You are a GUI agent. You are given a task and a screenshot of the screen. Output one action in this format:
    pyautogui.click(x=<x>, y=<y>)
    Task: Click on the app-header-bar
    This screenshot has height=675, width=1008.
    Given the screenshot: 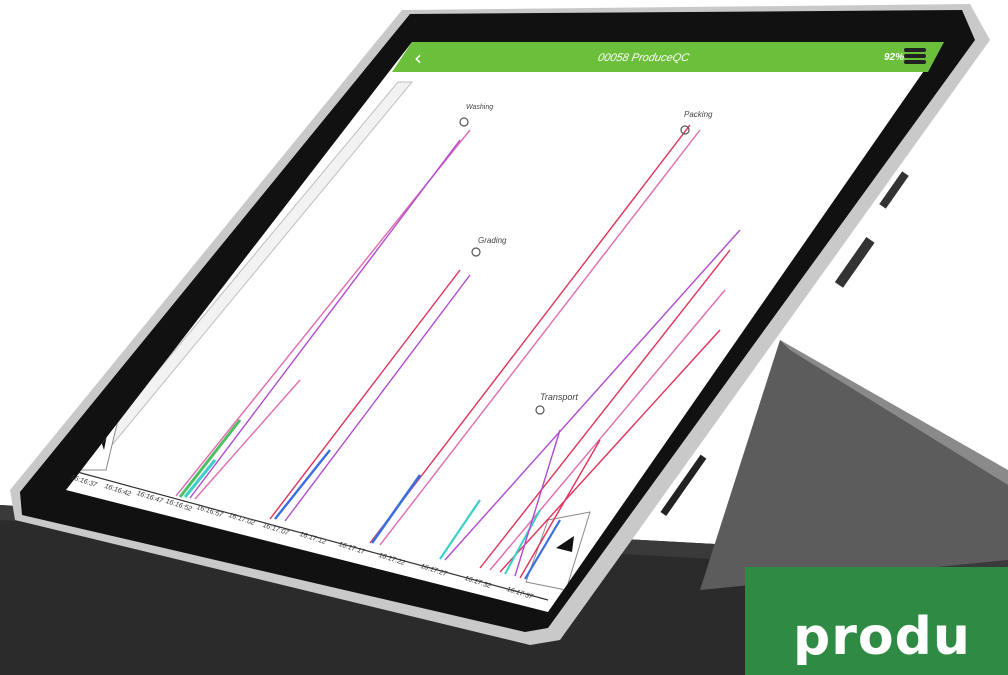 What is the action you would take?
    pyautogui.click(x=668, y=57)
    